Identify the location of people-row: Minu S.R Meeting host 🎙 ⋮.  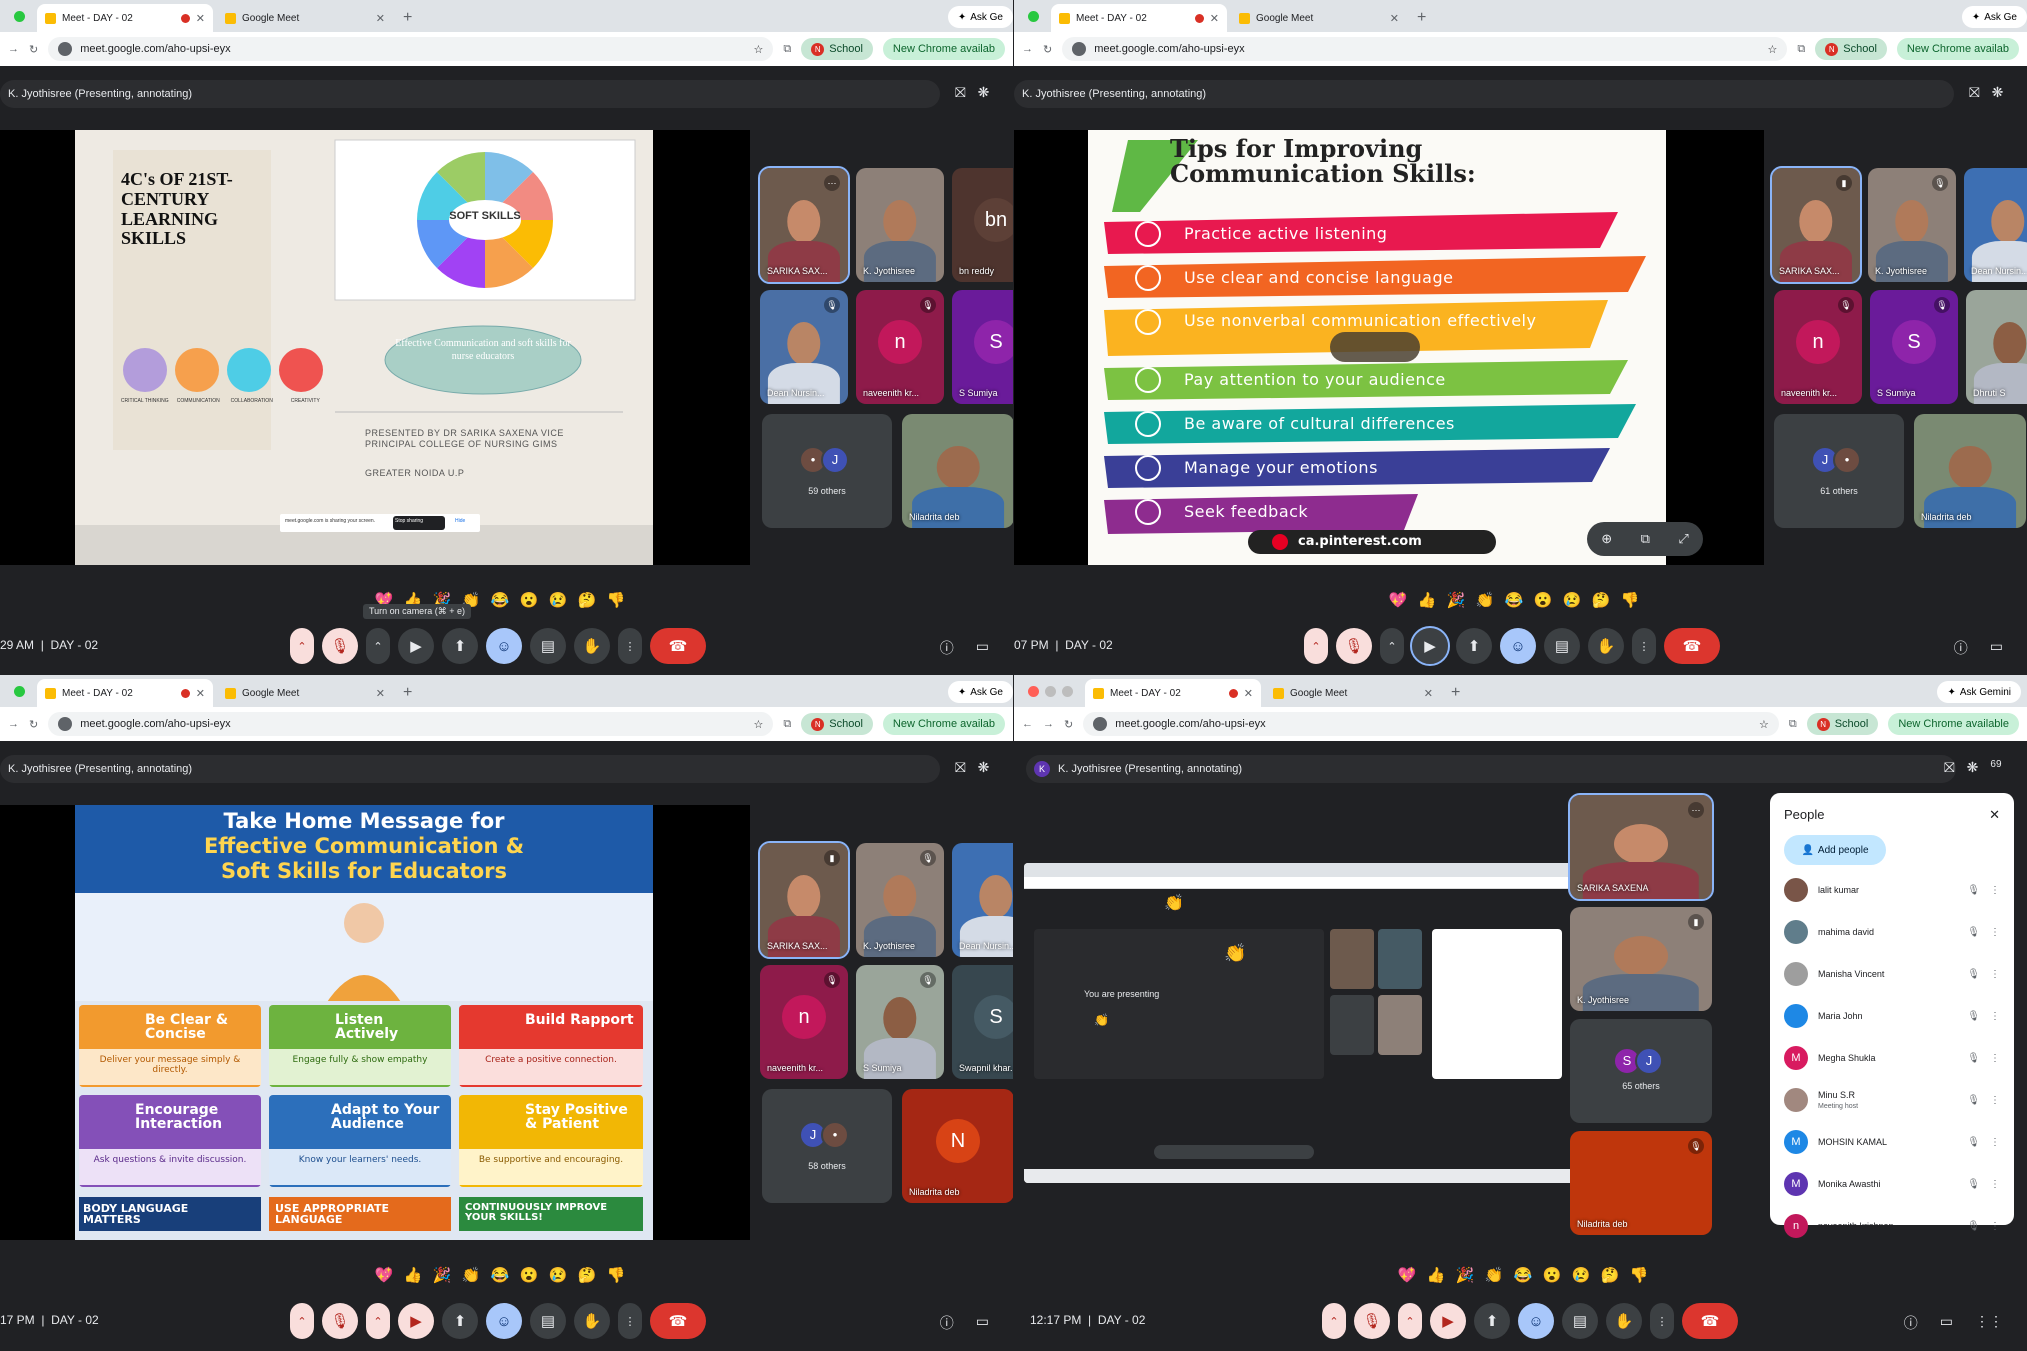
(1892, 1100).